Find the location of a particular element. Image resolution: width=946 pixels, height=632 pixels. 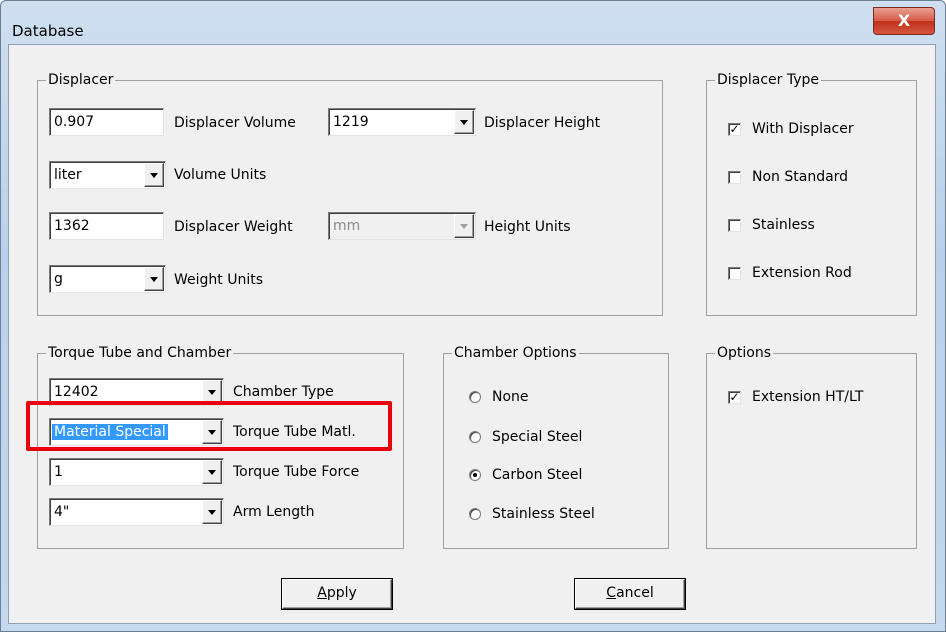

with-displacer-label: With Displacer is located at coordinates (803, 129).